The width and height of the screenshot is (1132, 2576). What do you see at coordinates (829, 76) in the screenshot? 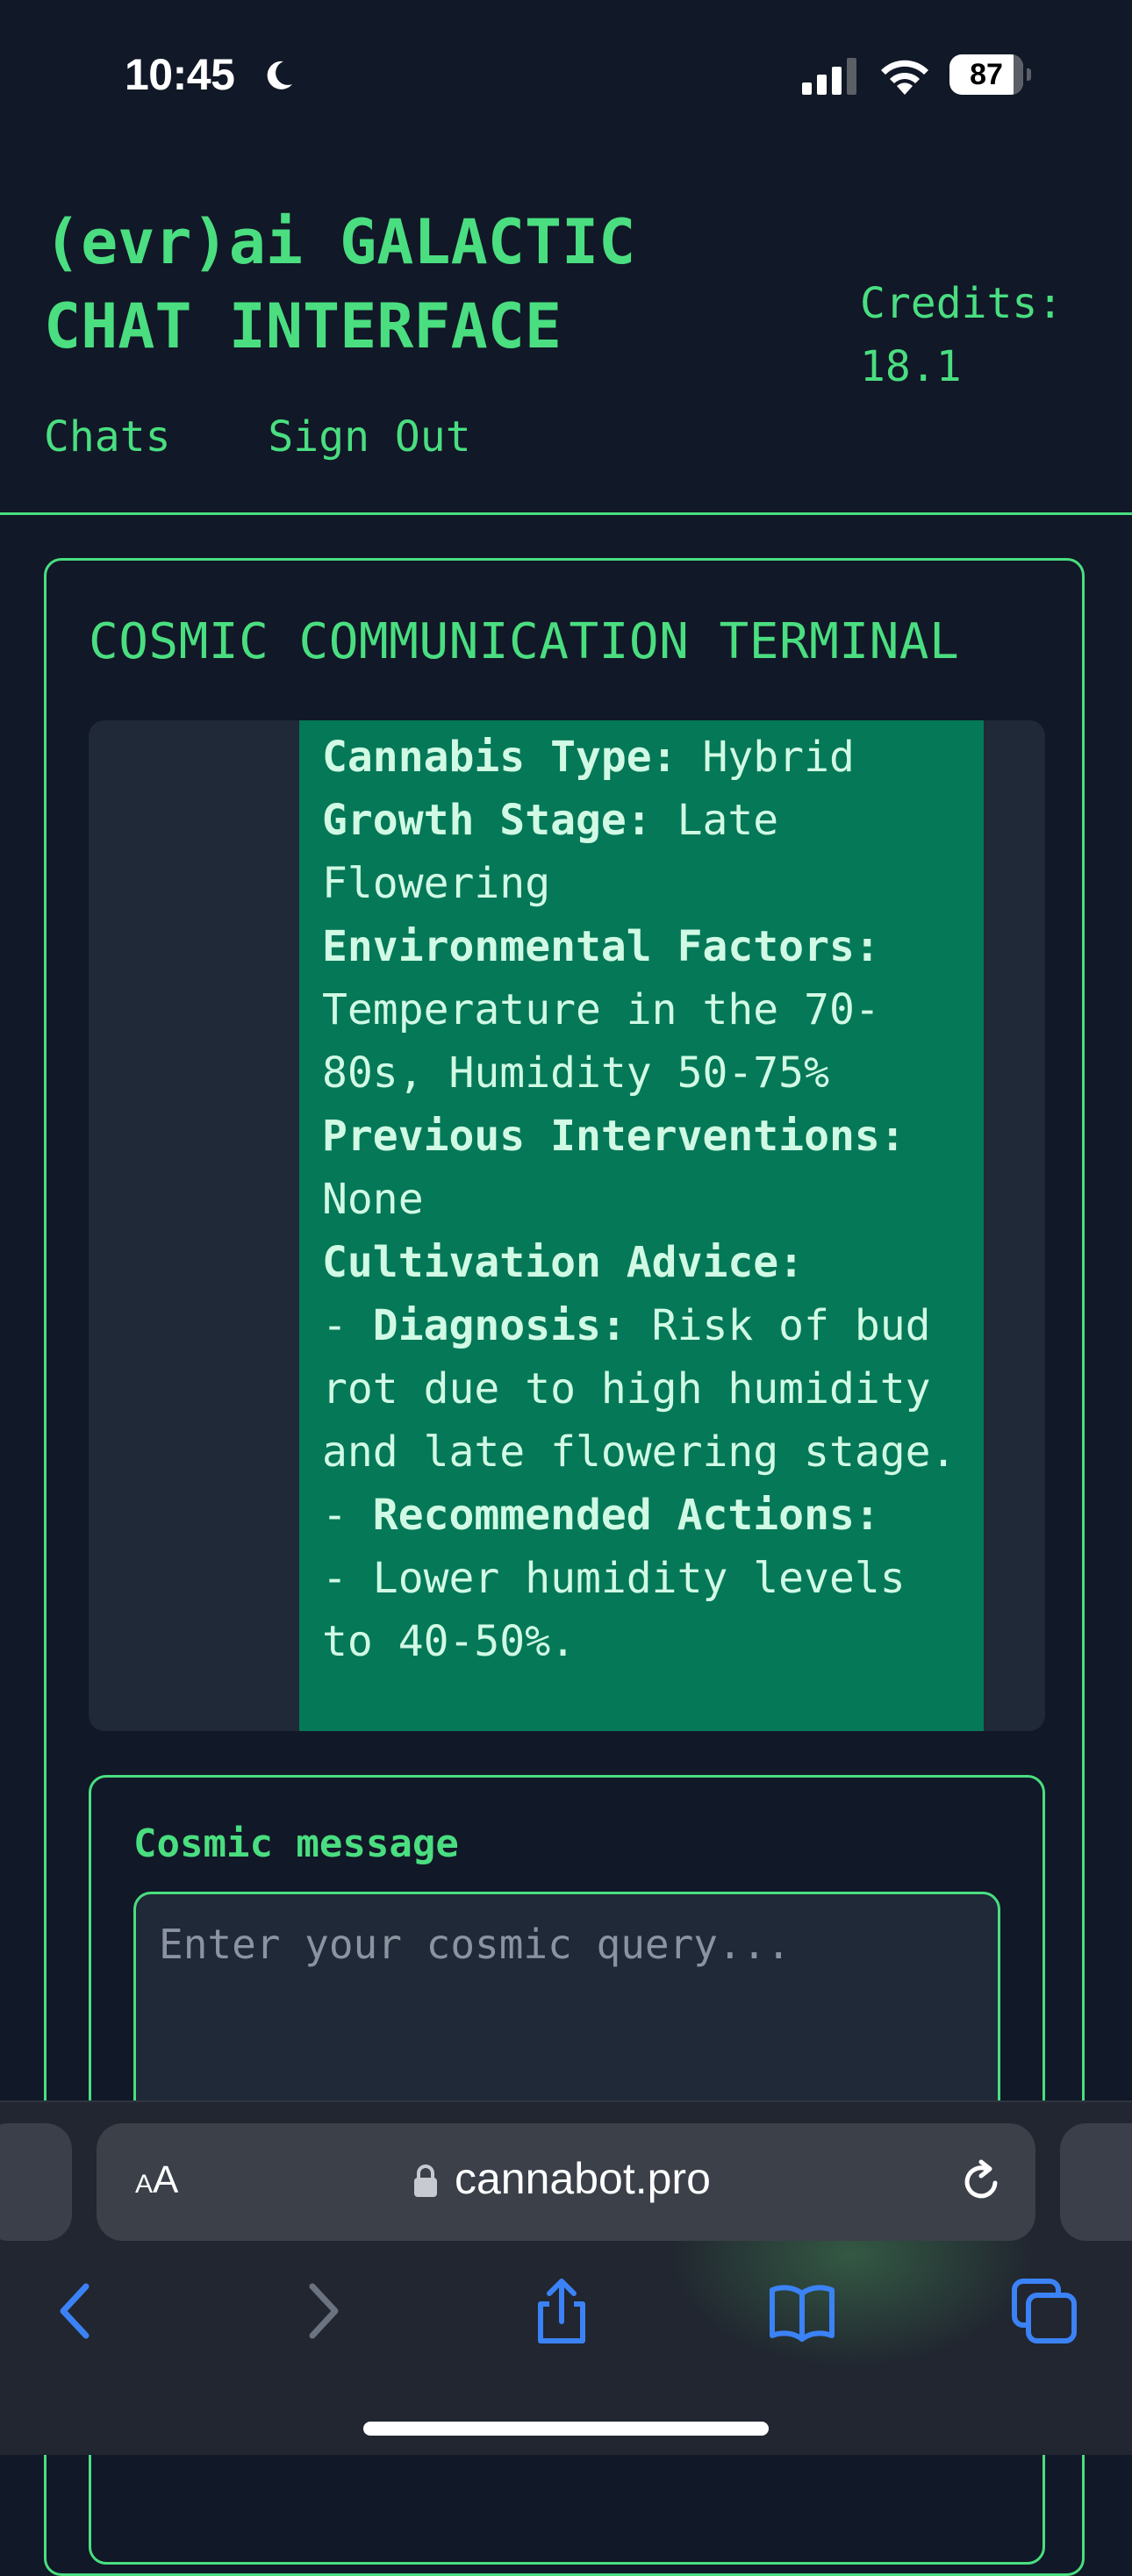
I see `cellular-signal-icon` at bounding box center [829, 76].